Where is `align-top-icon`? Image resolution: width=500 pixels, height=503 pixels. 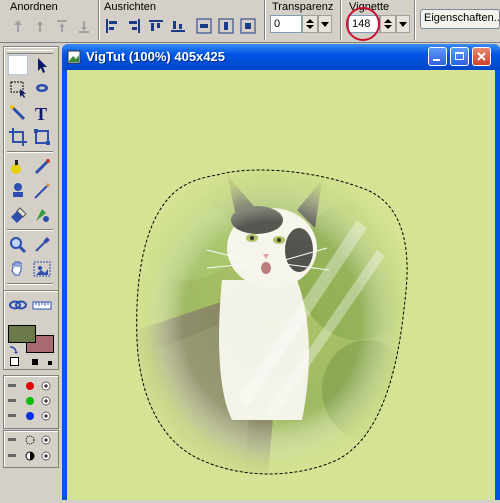
align-top-icon is located at coordinates (156, 26).